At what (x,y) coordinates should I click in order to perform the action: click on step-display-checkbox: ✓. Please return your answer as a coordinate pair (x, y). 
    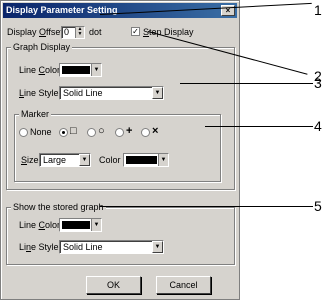
    Looking at the image, I should click on (135, 31).